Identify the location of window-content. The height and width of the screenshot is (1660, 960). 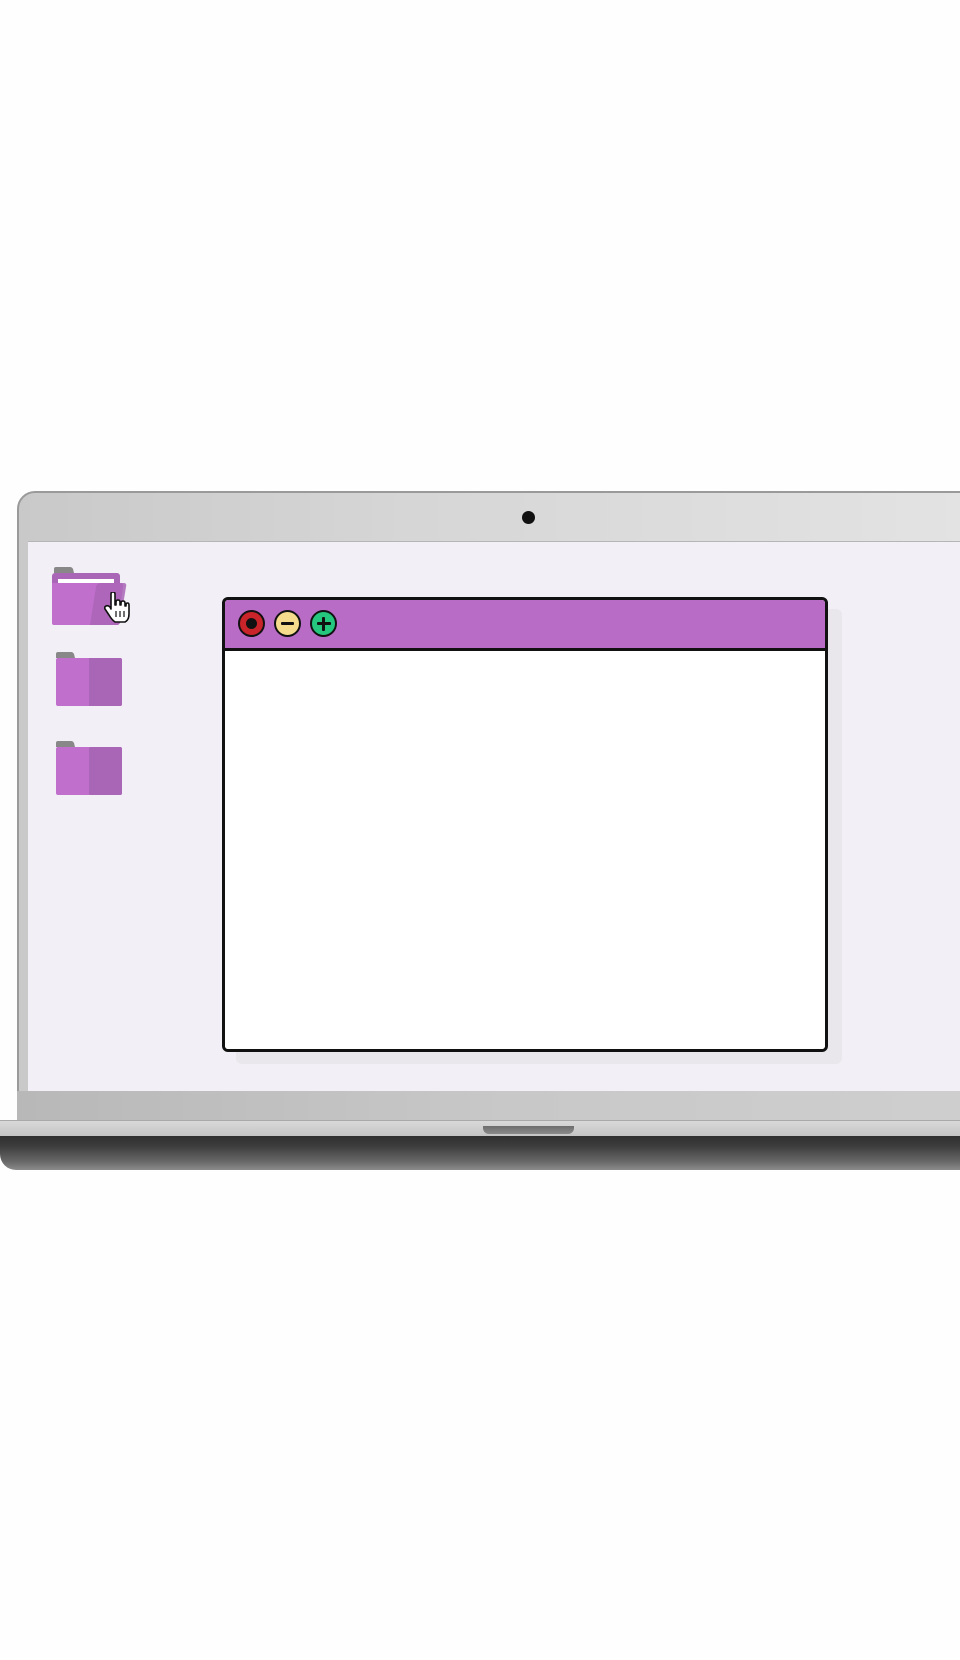
(525, 850).